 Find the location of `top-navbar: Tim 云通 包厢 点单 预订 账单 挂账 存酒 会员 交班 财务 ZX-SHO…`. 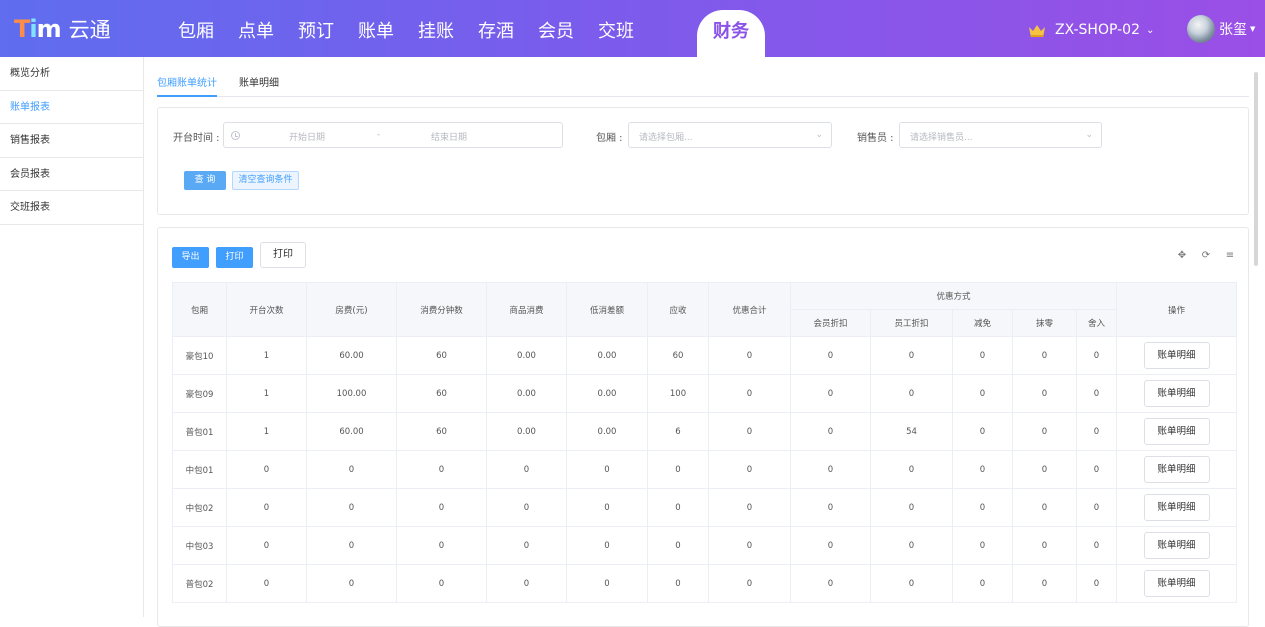

top-navbar: Tim 云通 包厢 点单 预订 账单 挂账 存酒 会员 交班 财务 ZX-SHO… is located at coordinates (632, 28).